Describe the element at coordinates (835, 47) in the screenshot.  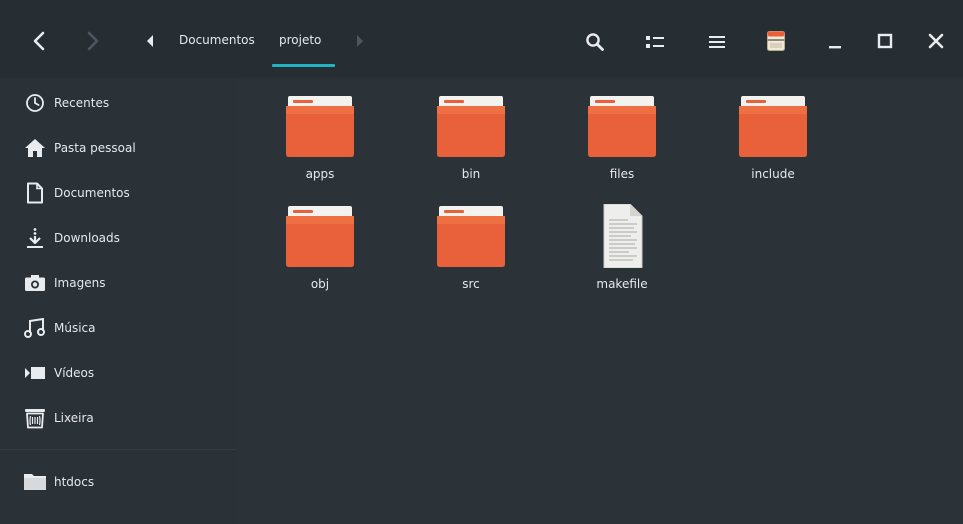
I see `minimize-icon` at that location.